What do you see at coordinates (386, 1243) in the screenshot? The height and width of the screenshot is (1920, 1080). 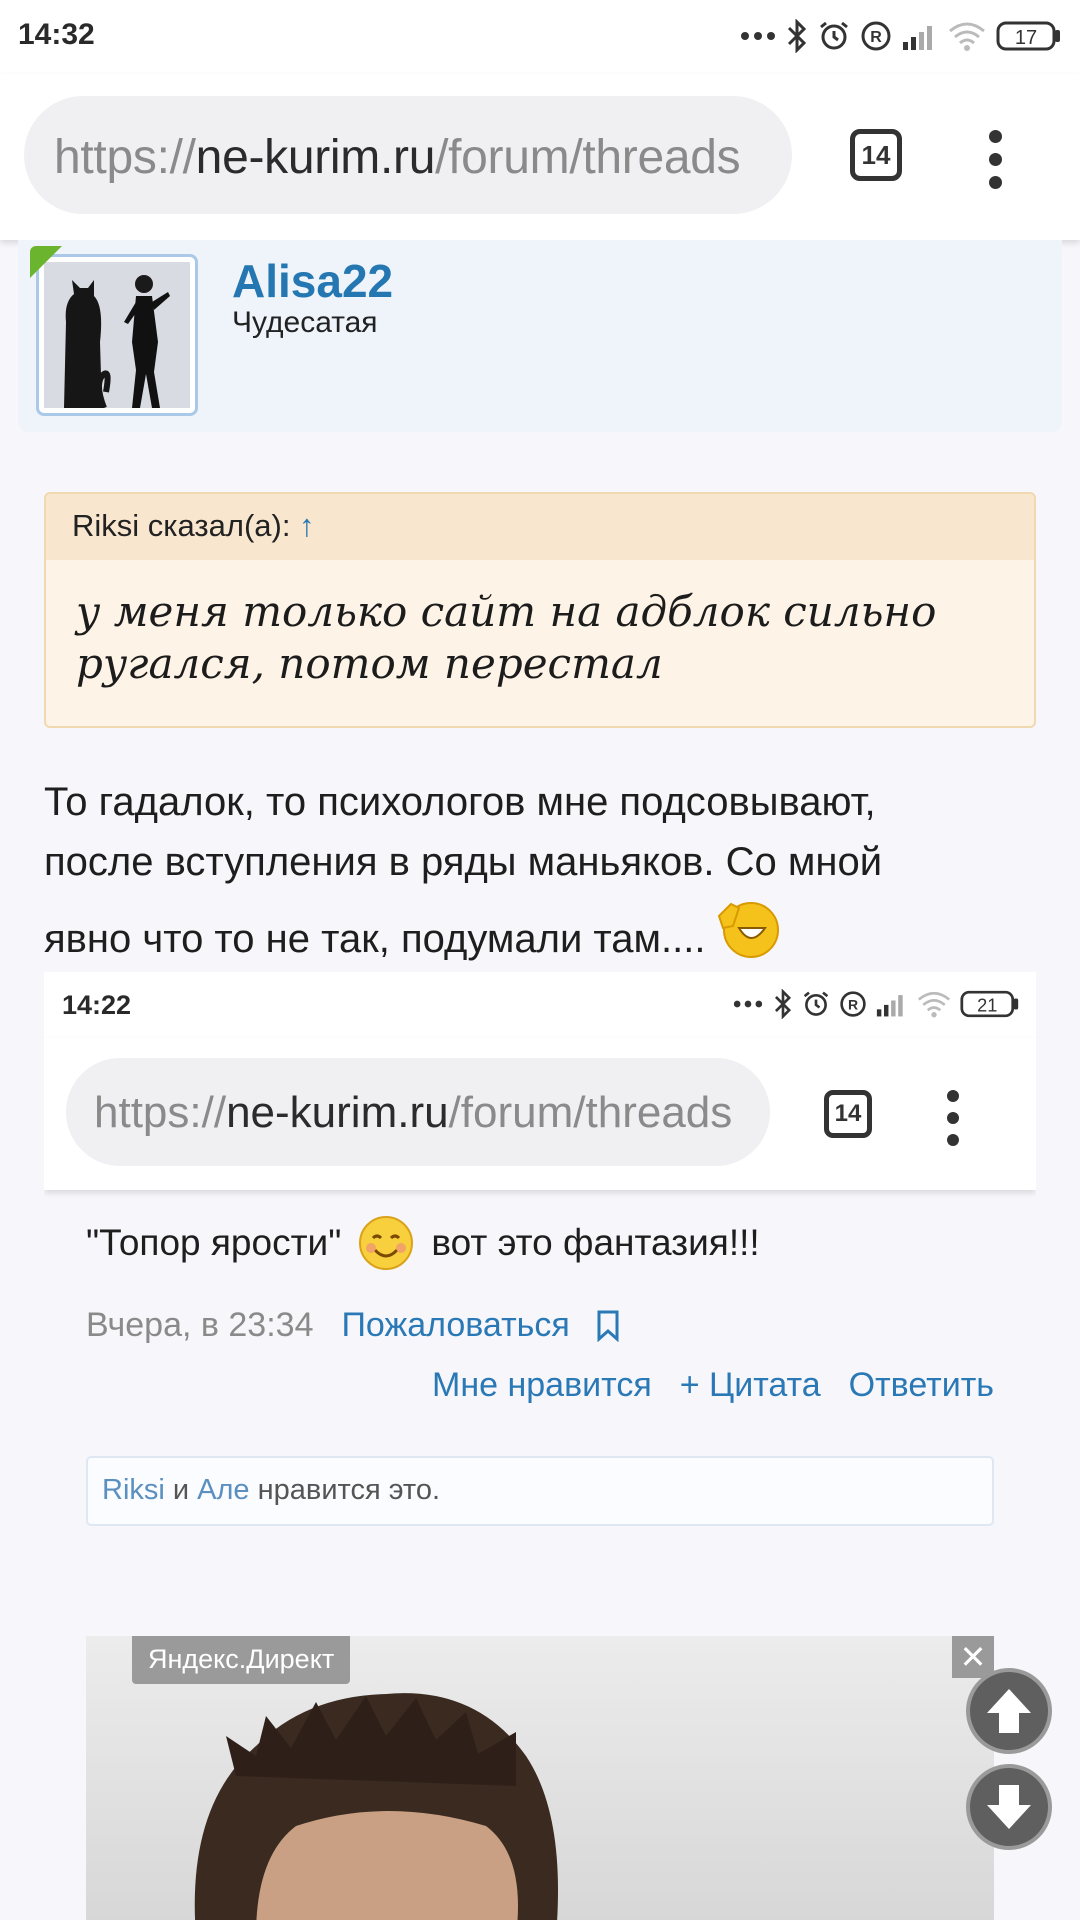 I see `blushing-emoji-icon` at bounding box center [386, 1243].